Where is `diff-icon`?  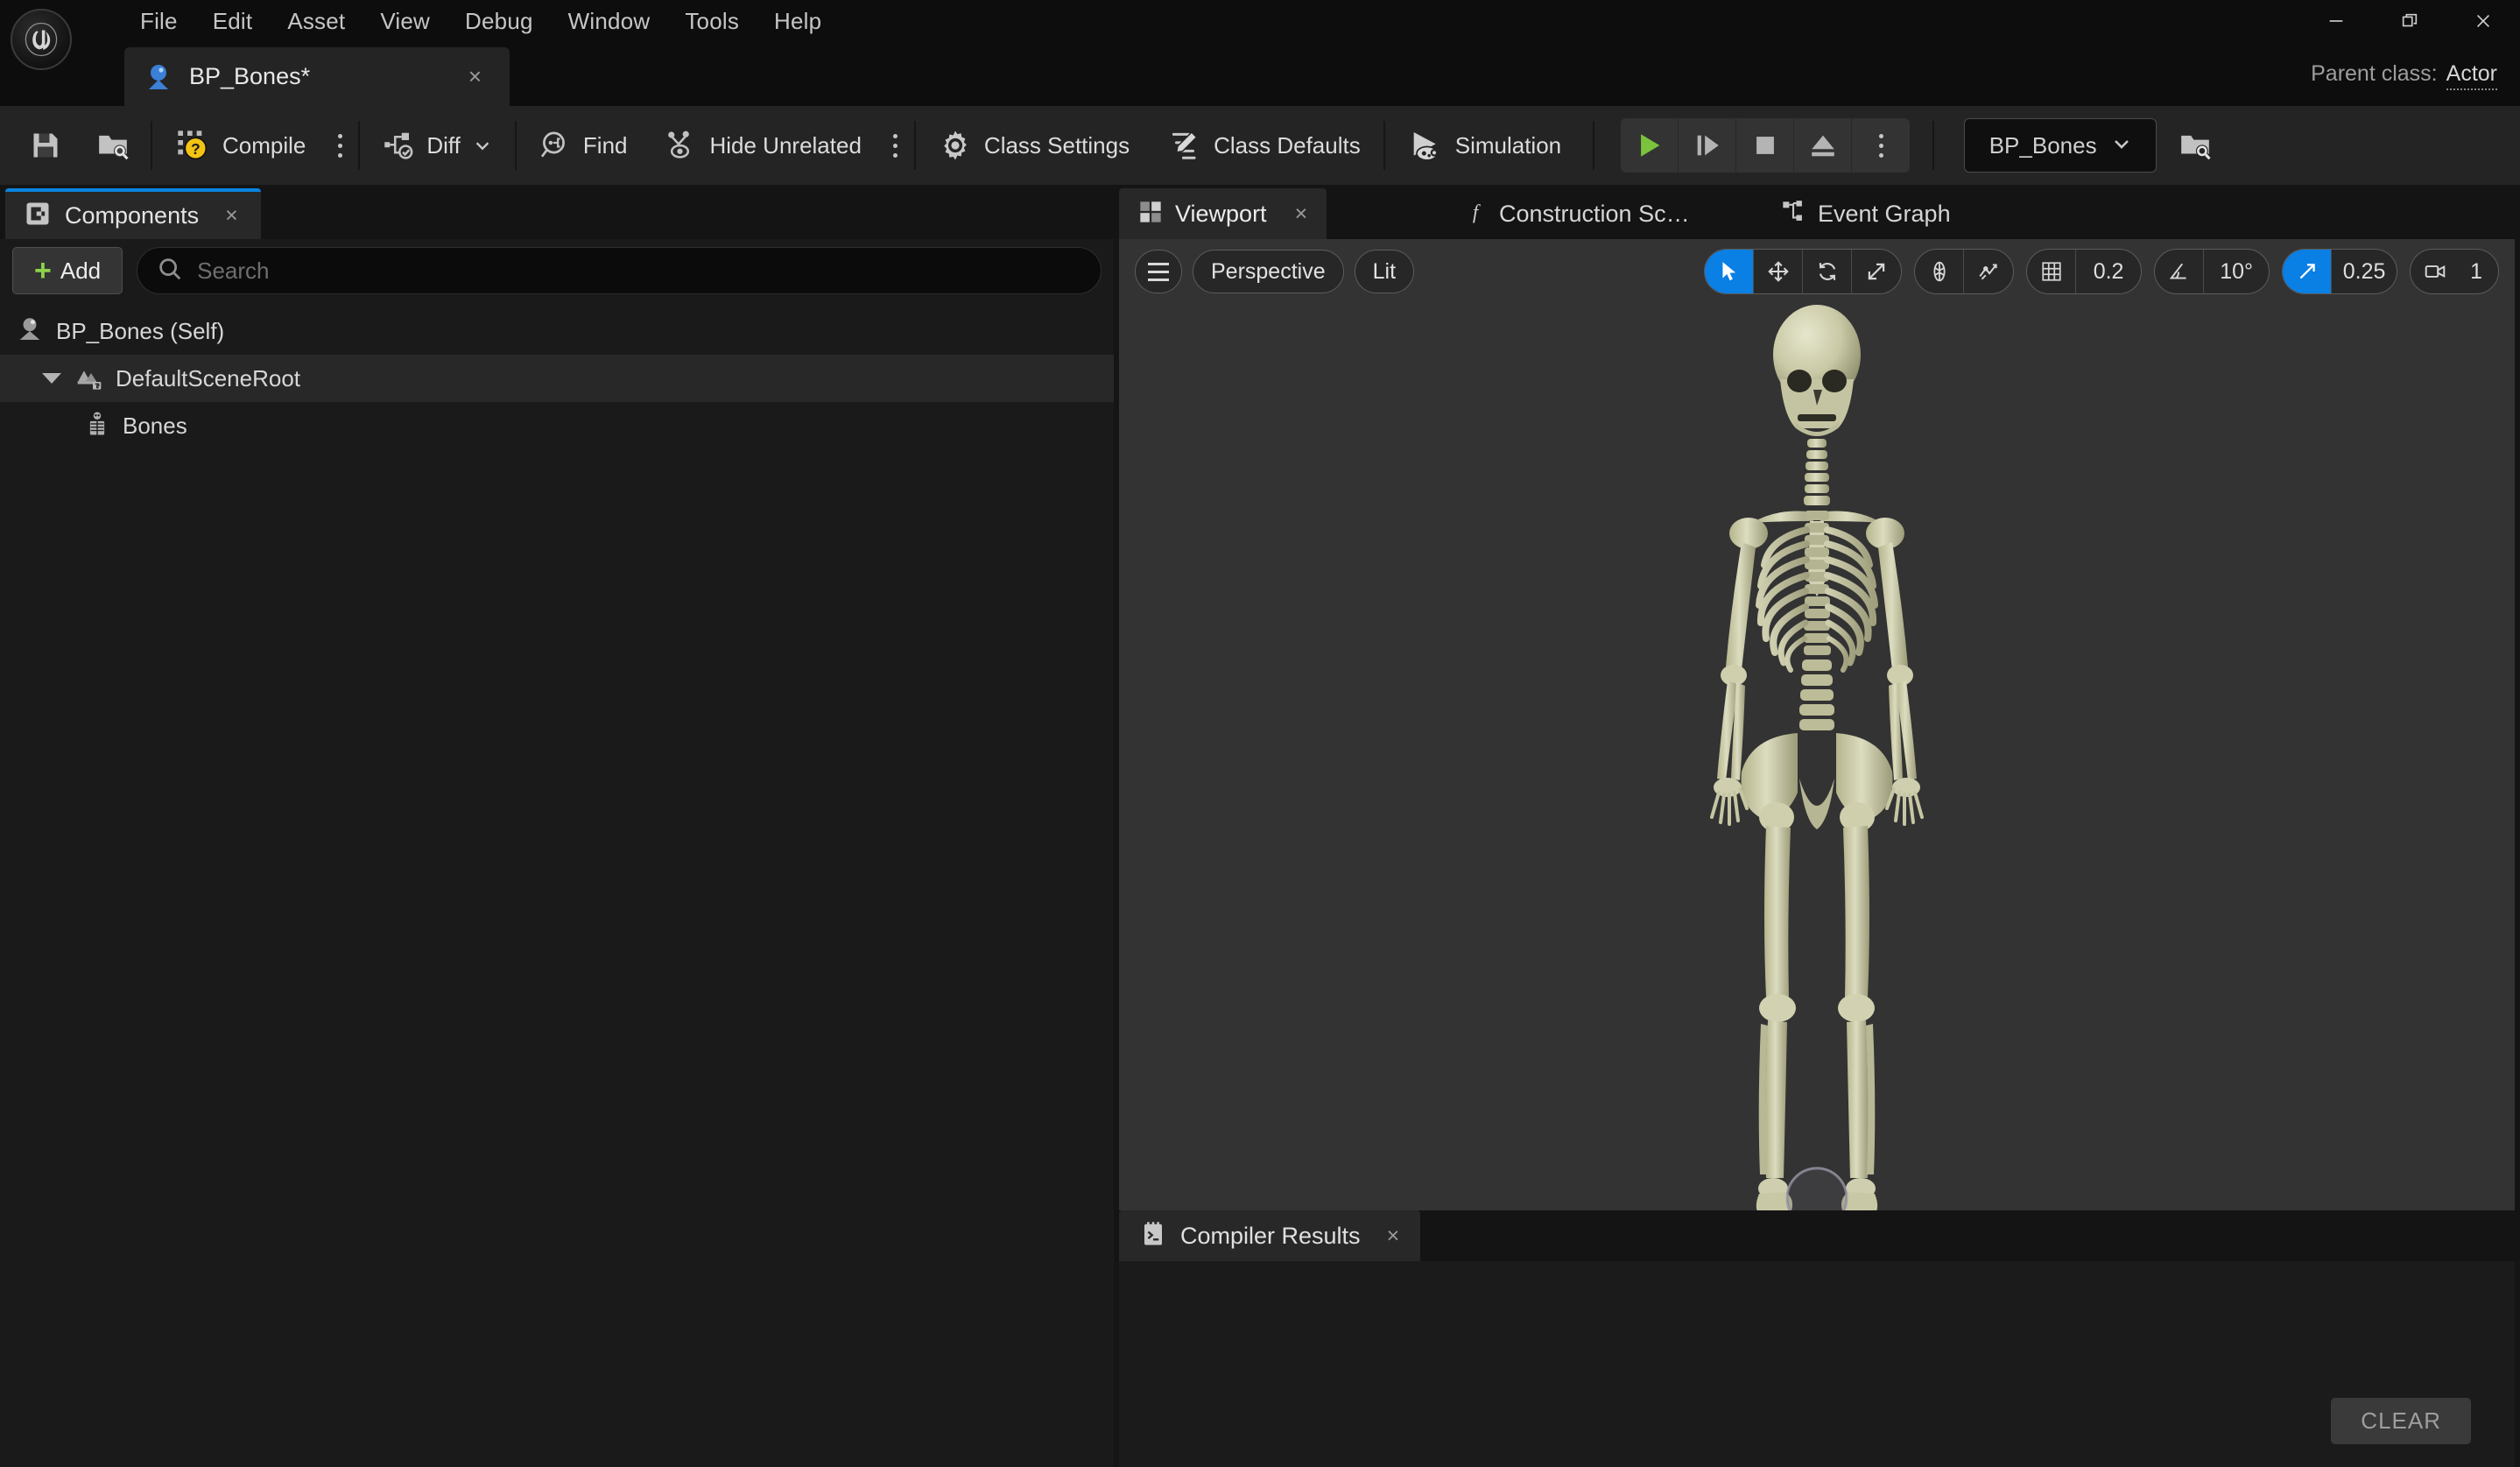 diff-icon is located at coordinates (398, 145).